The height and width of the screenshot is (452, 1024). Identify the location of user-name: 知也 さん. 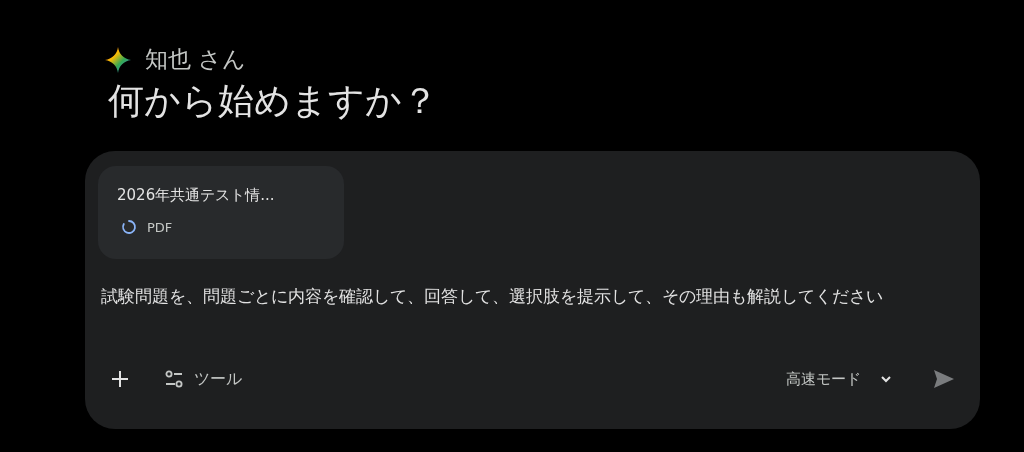
(196, 59).